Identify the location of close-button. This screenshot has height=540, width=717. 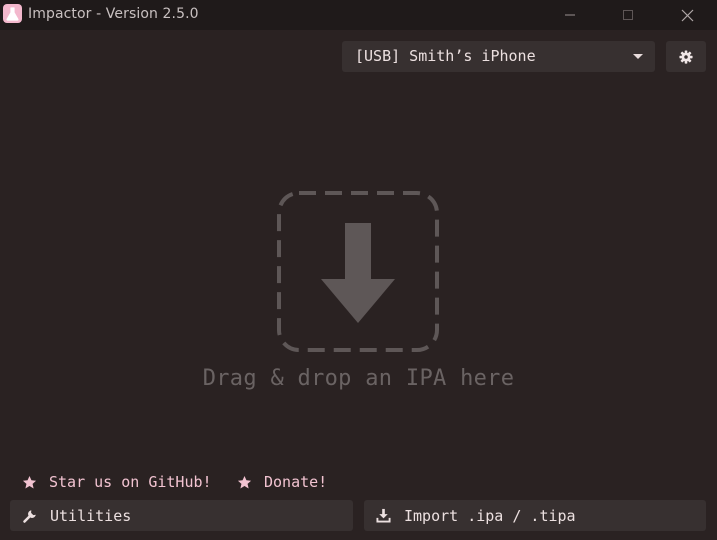
(687, 15).